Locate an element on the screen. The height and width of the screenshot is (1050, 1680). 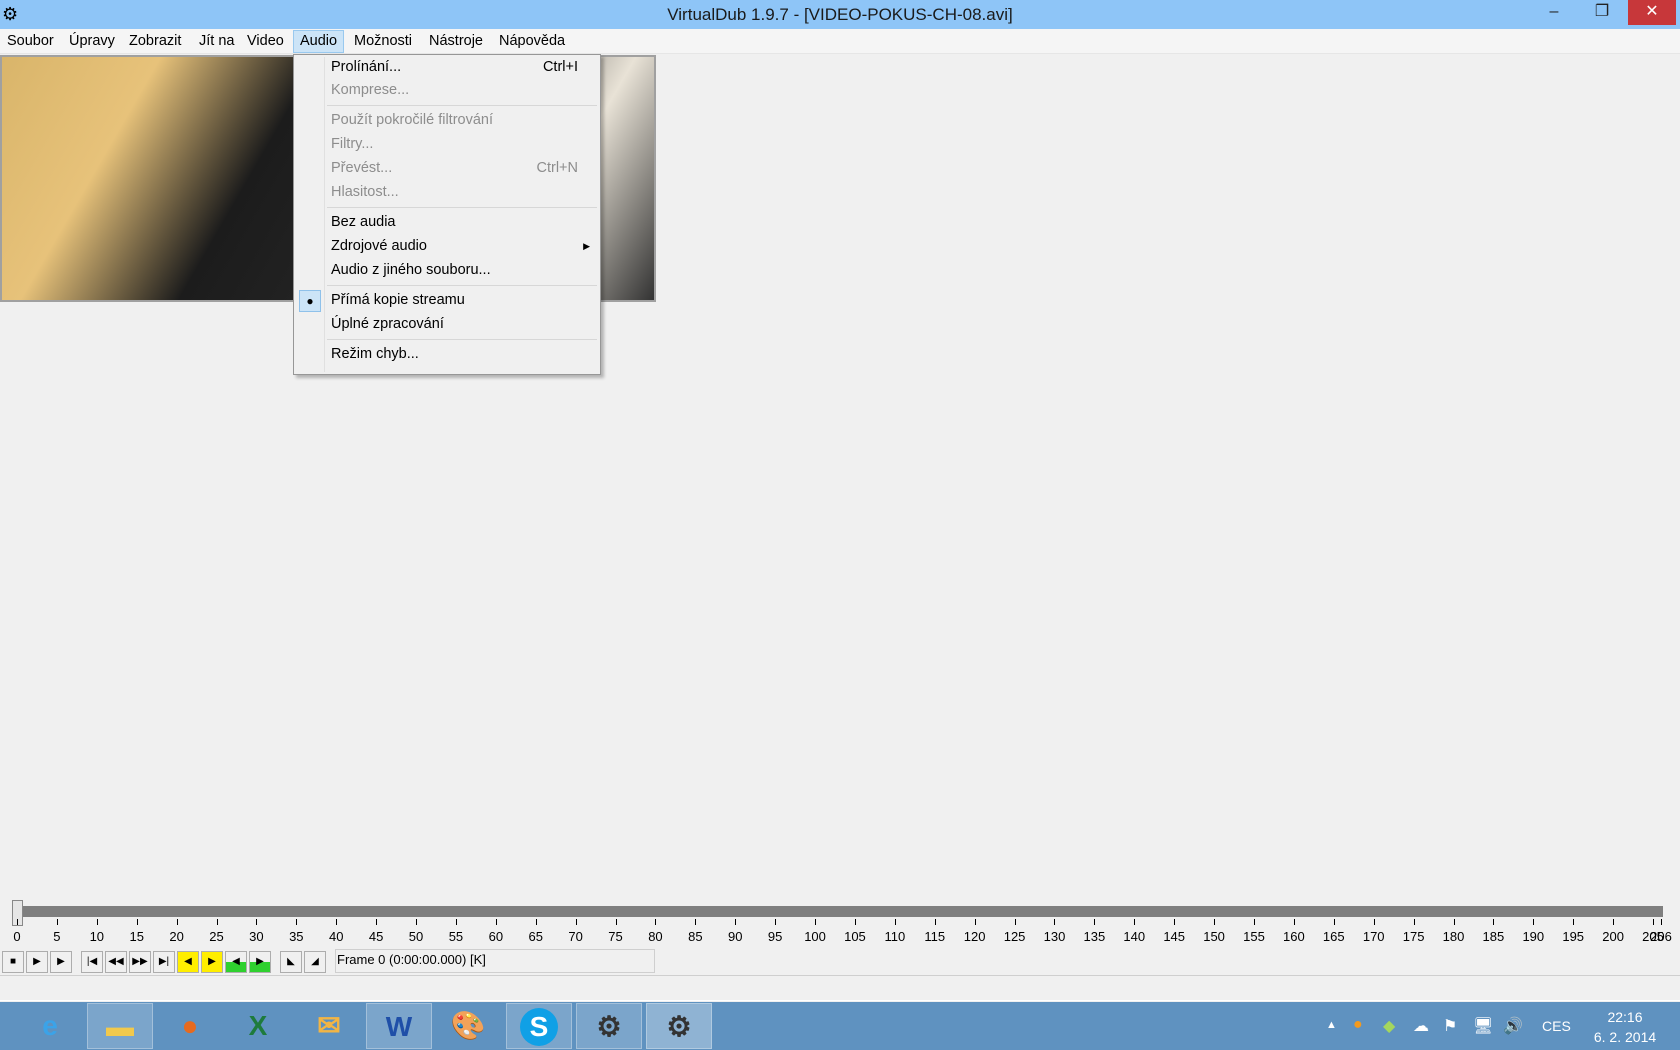
taskbar-explorer-icon: ▬ is located at coordinates (120, 1026).